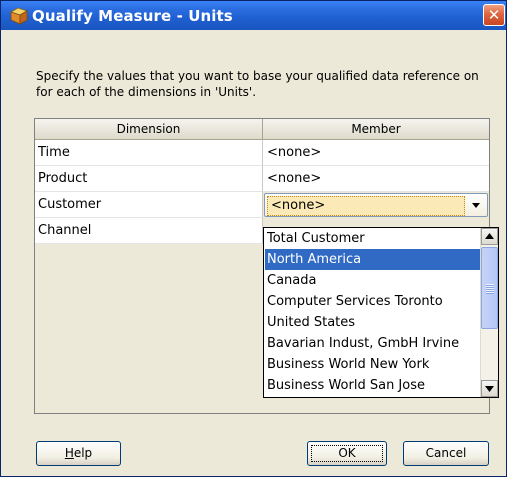  I want to click on close-button: ✕, so click(494, 15).